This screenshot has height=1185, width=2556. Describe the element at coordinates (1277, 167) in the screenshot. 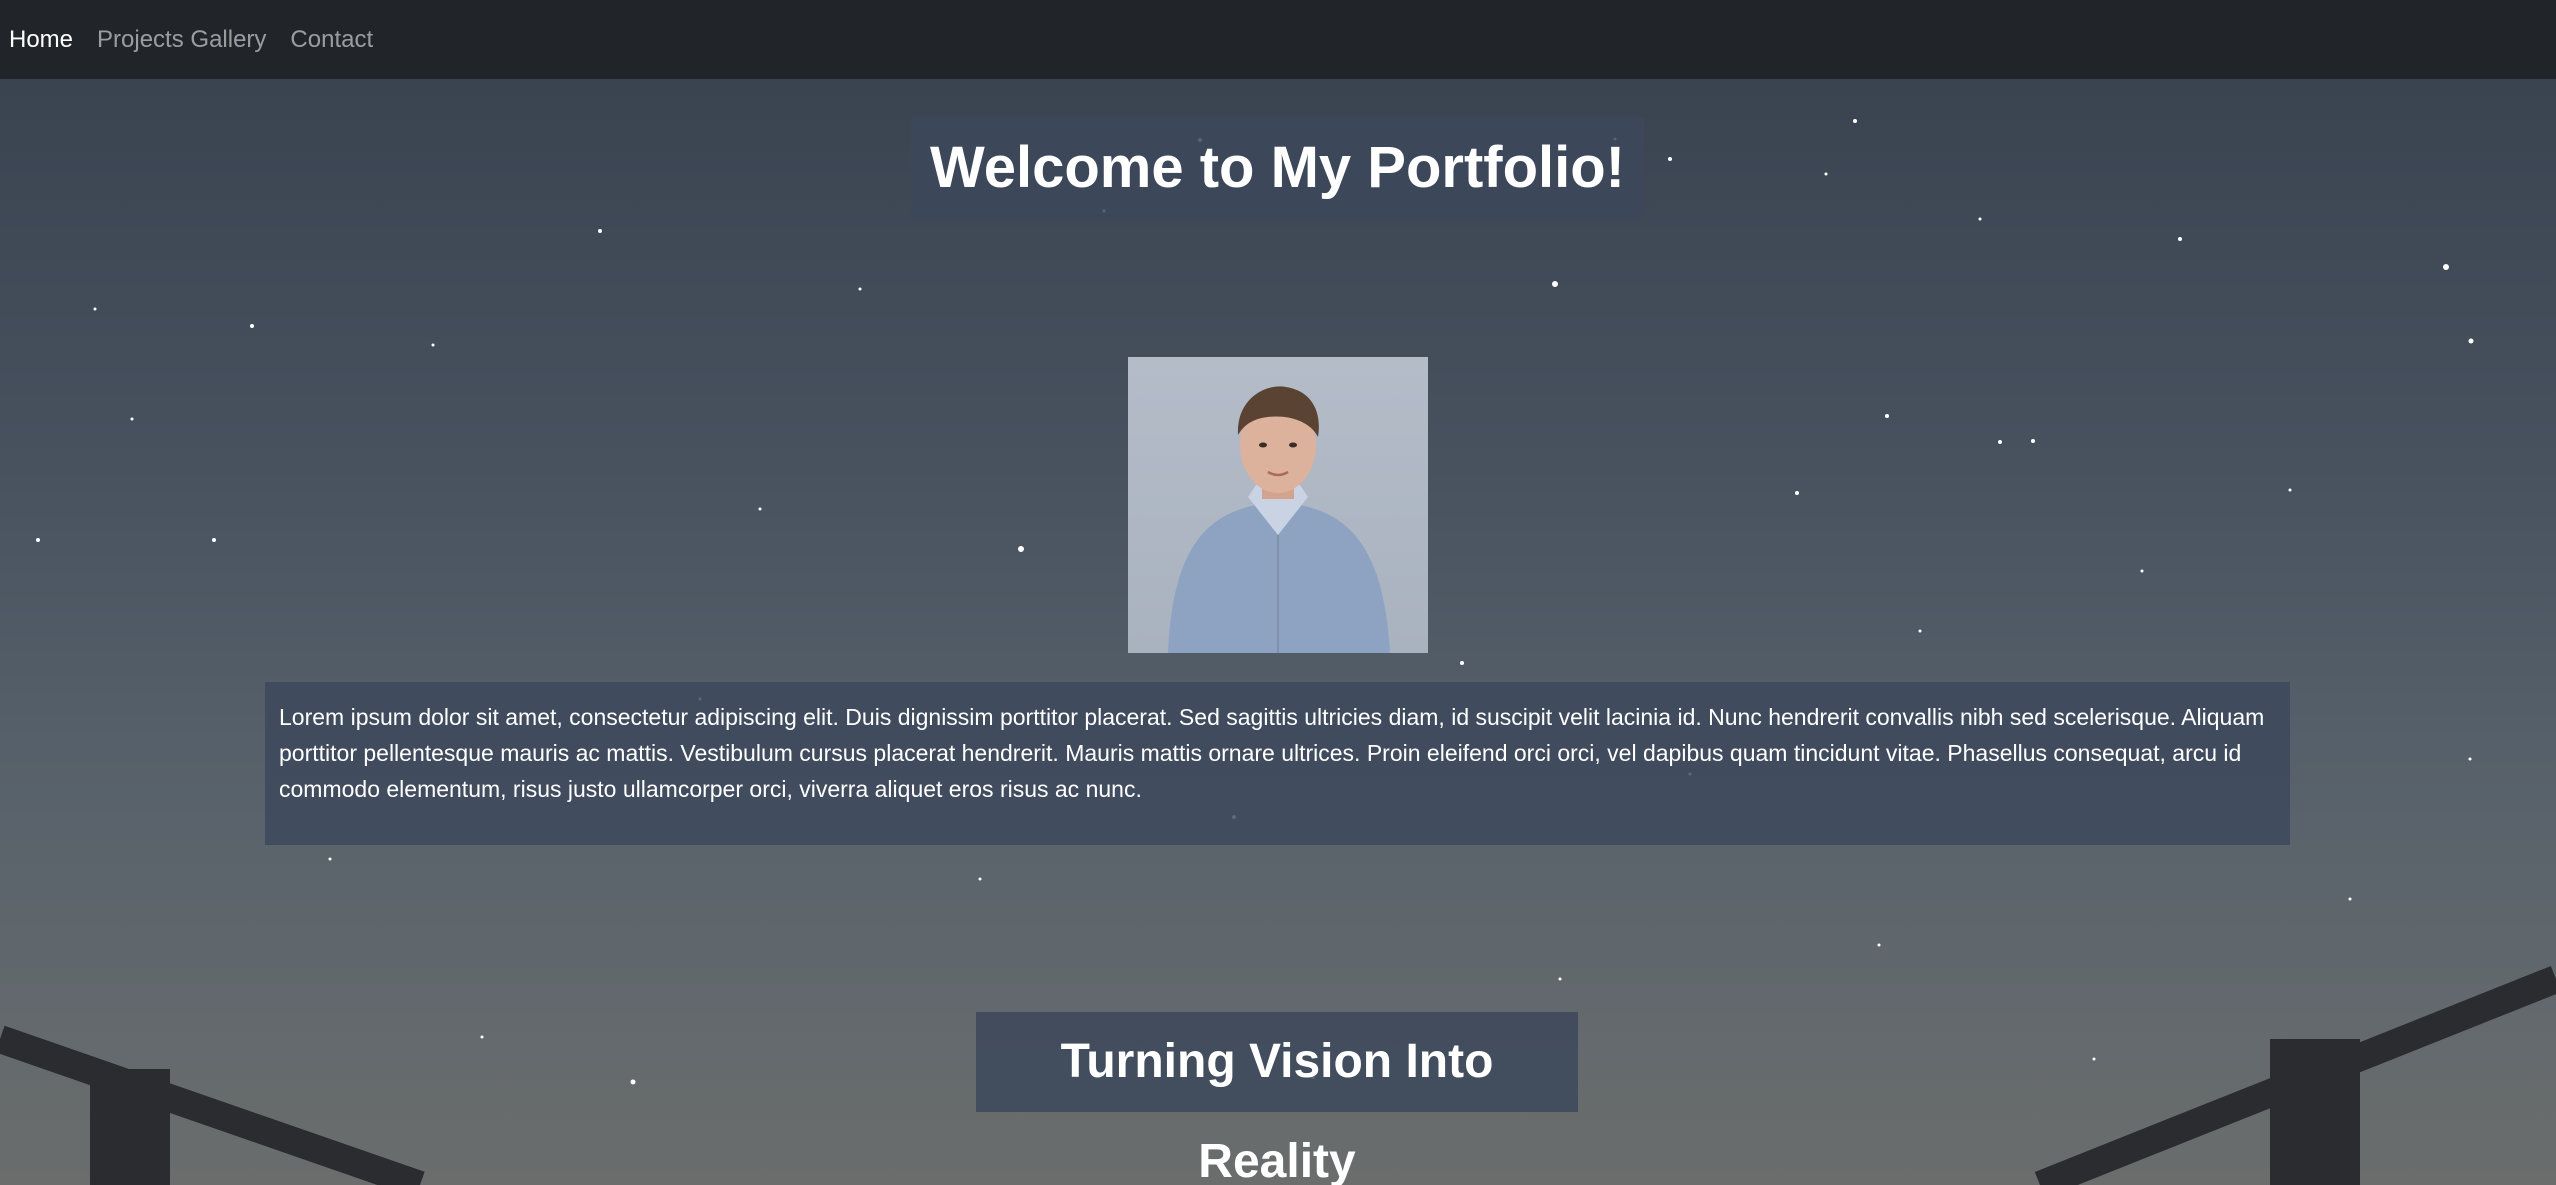

I see `hero-title: Welcome to My Portfolio!` at that location.